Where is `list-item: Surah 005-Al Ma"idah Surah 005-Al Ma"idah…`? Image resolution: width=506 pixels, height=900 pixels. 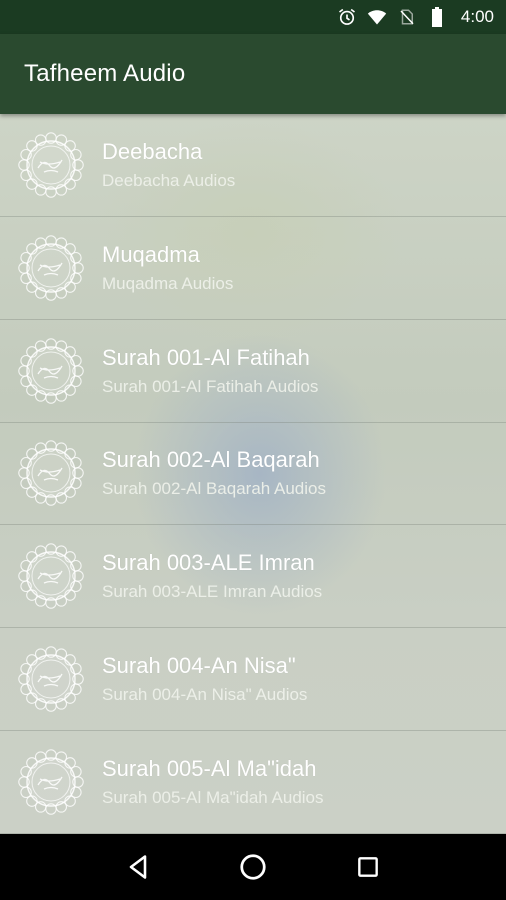 list-item: Surah 005-Al Ma"idah Surah 005-Al Ma"idah… is located at coordinates (253, 782).